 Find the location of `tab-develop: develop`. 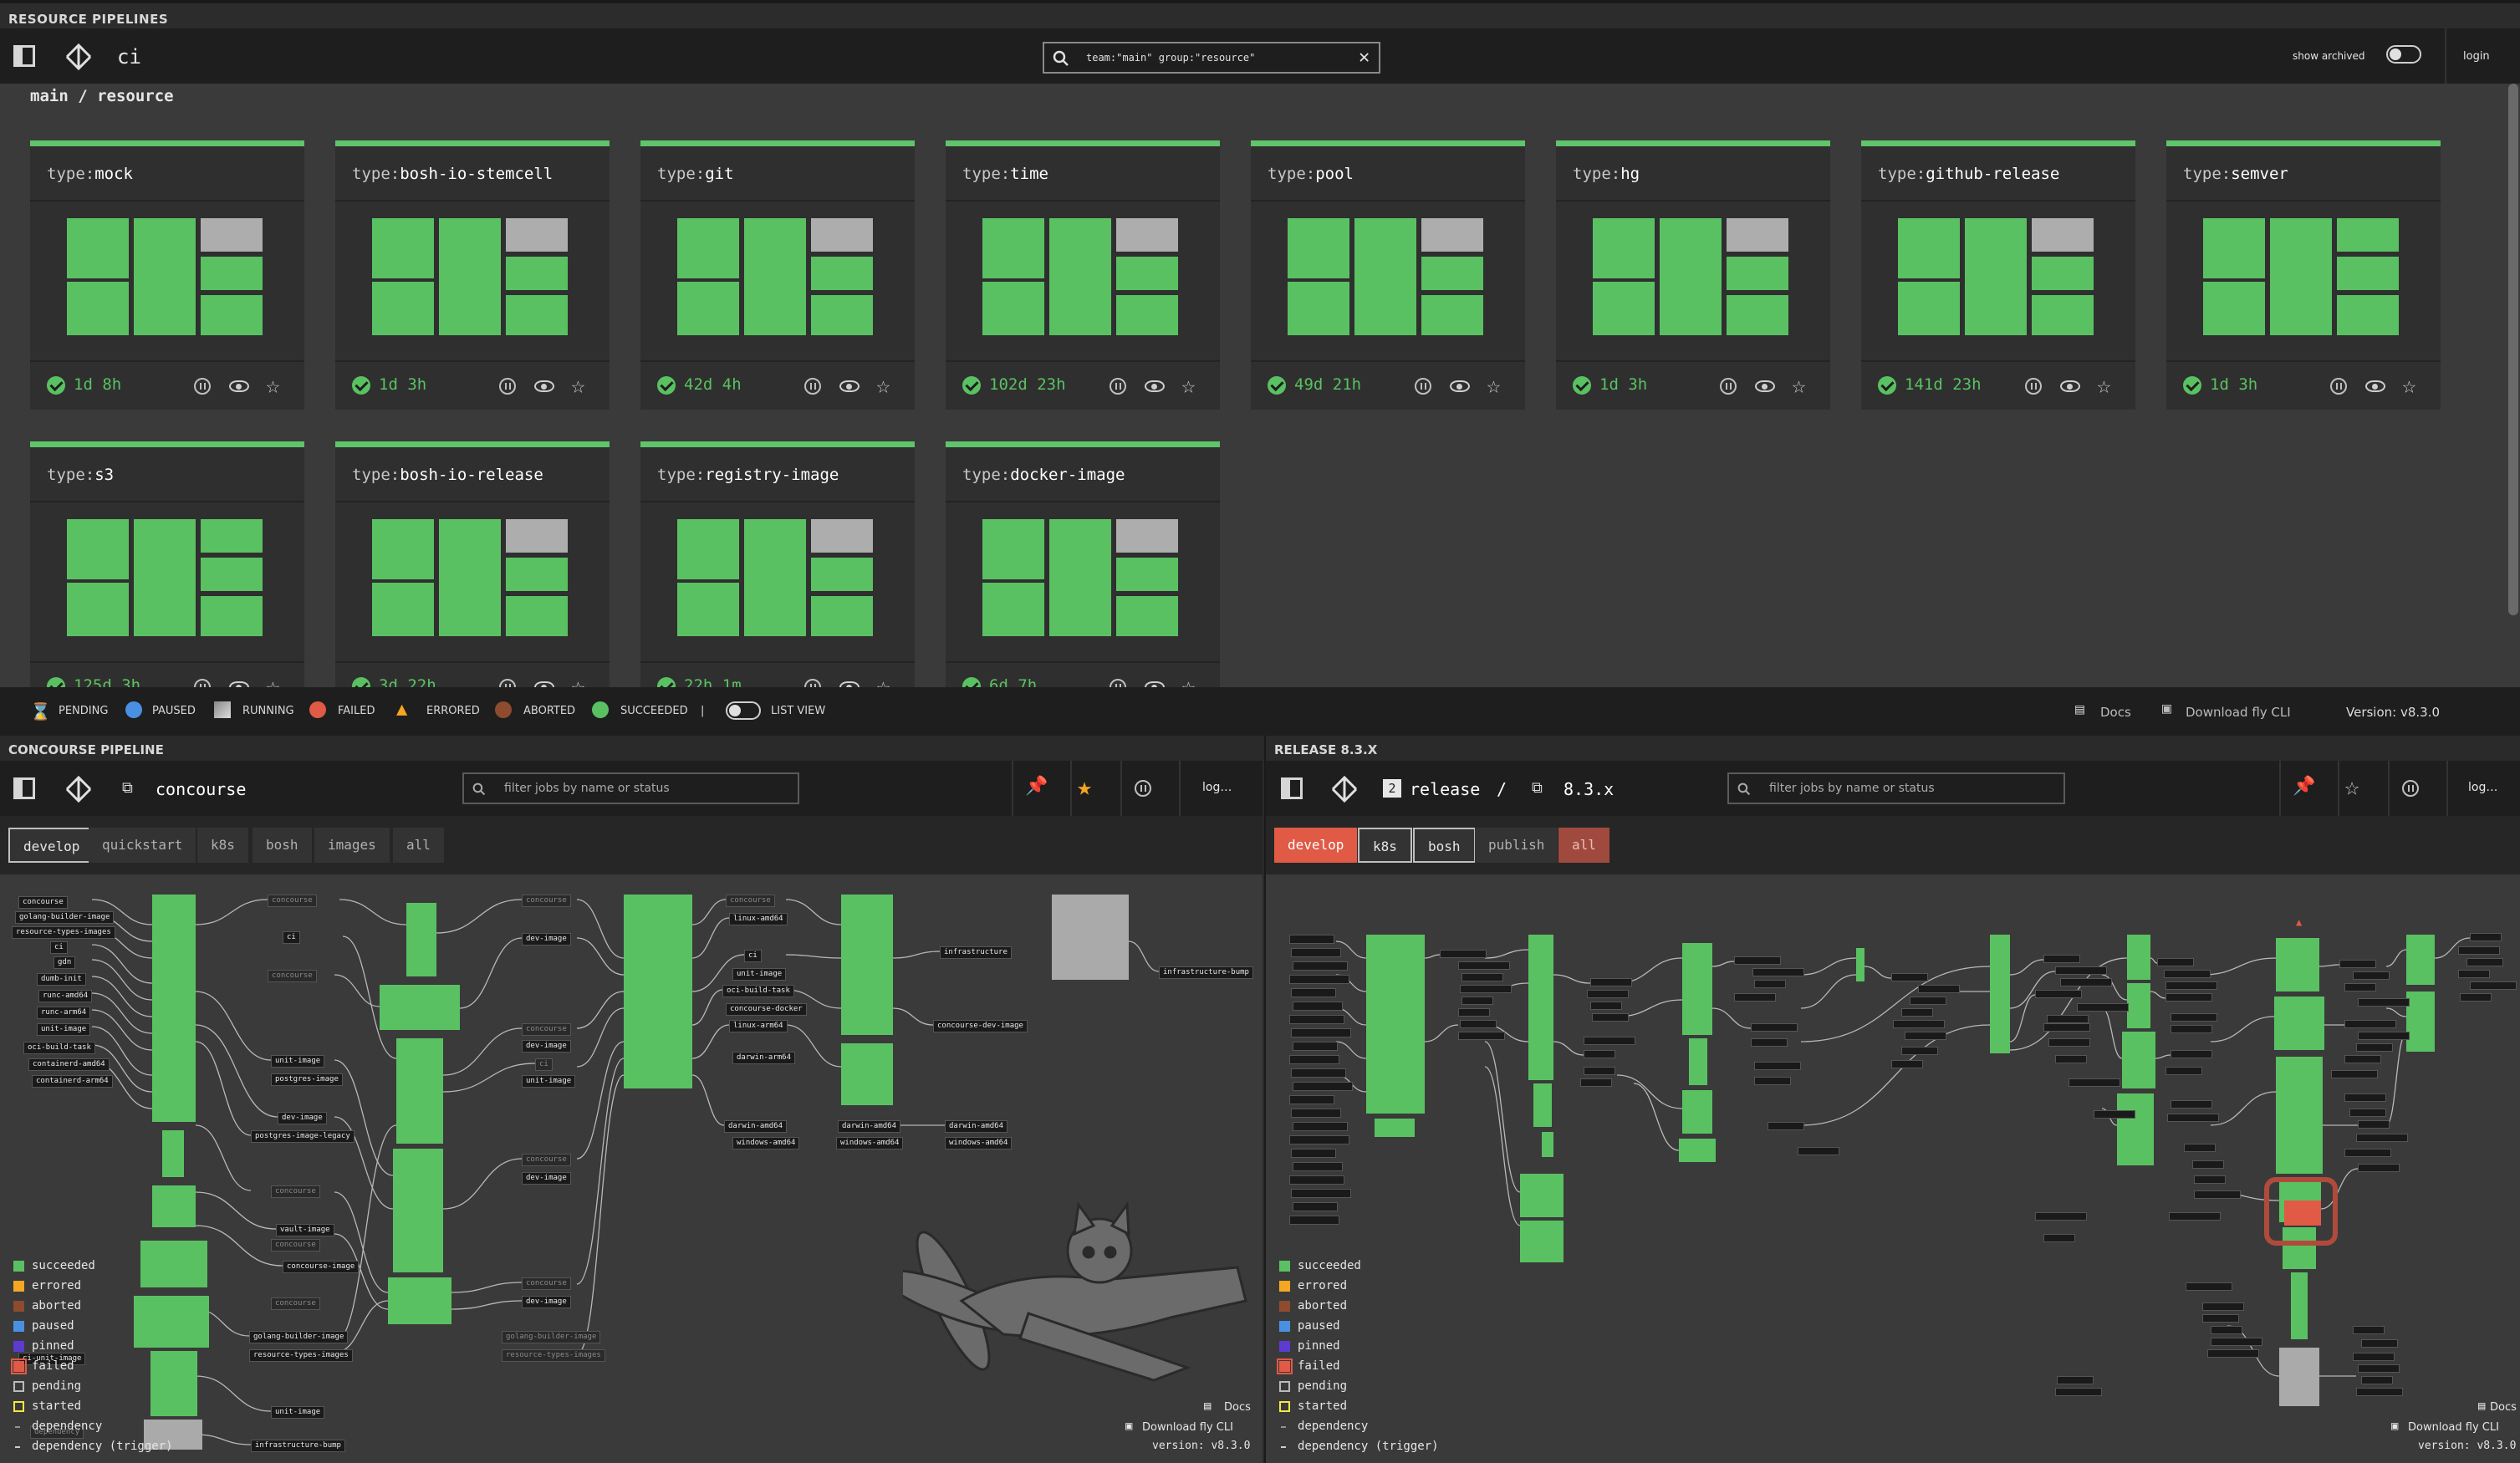

tab-develop: develop is located at coordinates (1316, 845).